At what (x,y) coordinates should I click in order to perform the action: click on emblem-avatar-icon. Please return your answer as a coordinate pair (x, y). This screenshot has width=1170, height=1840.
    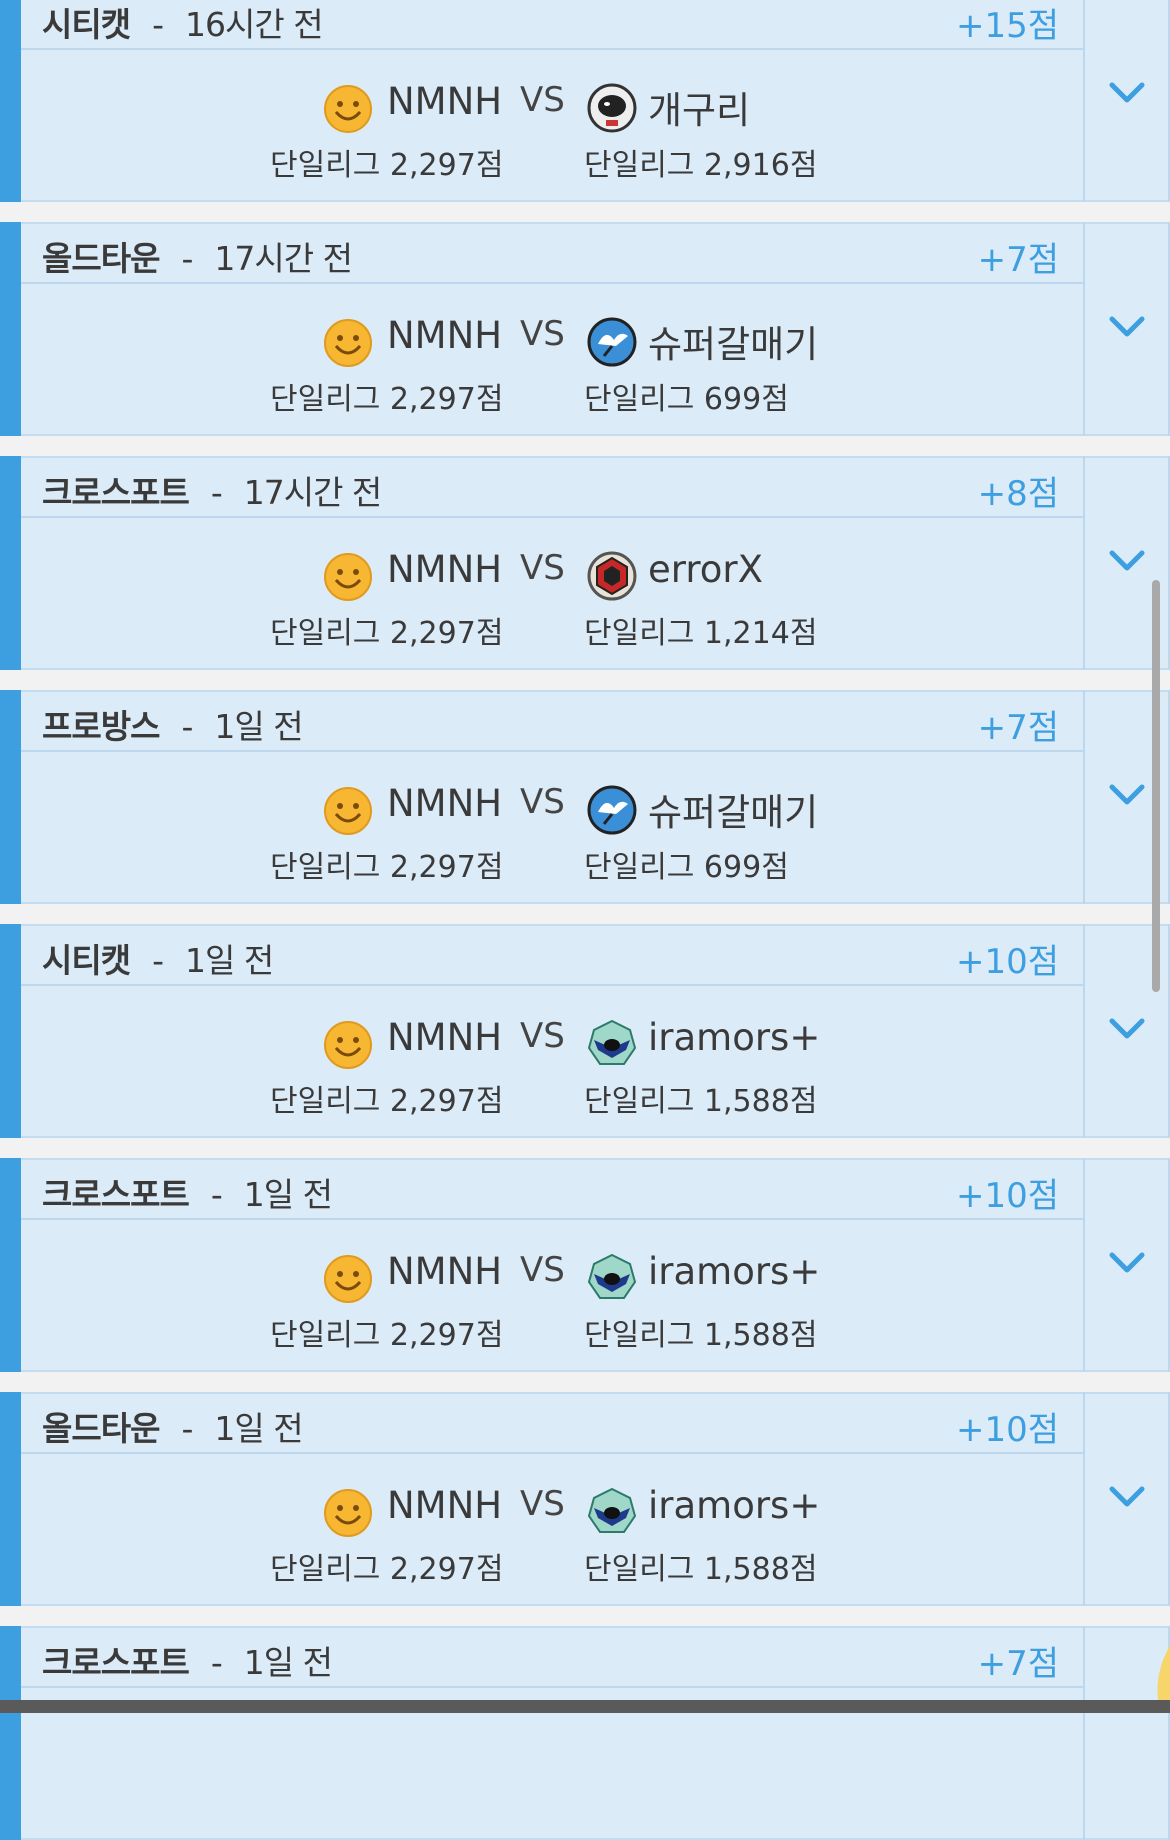
    Looking at the image, I should click on (612, 1042).